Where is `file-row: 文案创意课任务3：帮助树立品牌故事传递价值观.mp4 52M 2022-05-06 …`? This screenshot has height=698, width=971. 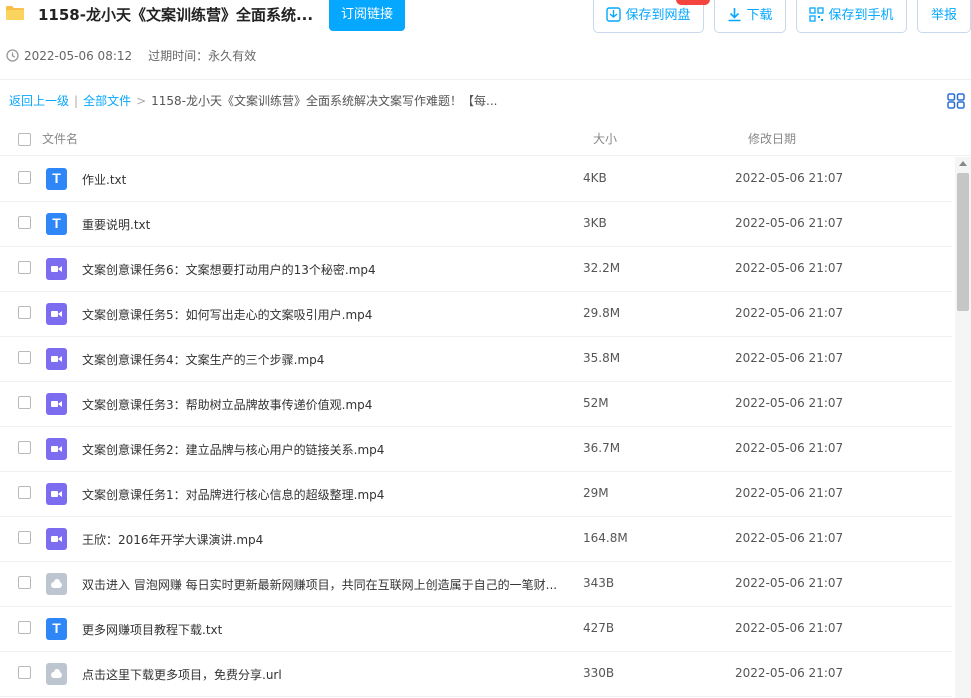
file-row: 文案创意课任务3：帮助树立品牌故事传递价值观.mp4 52M 2022-05-06 … is located at coordinates (476, 404).